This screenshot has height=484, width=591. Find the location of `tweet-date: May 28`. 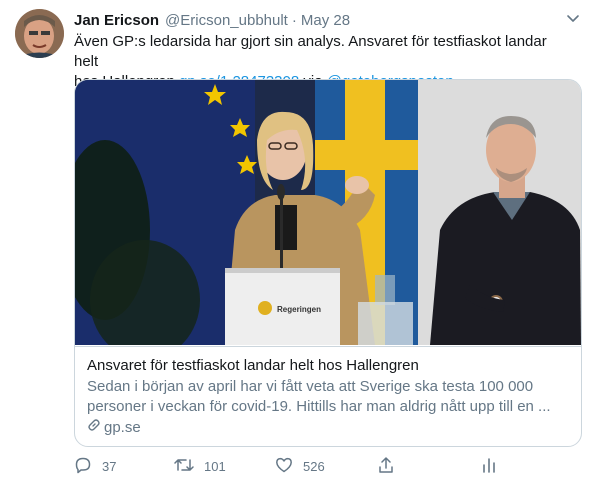

tweet-date: May 28 is located at coordinates (325, 20).